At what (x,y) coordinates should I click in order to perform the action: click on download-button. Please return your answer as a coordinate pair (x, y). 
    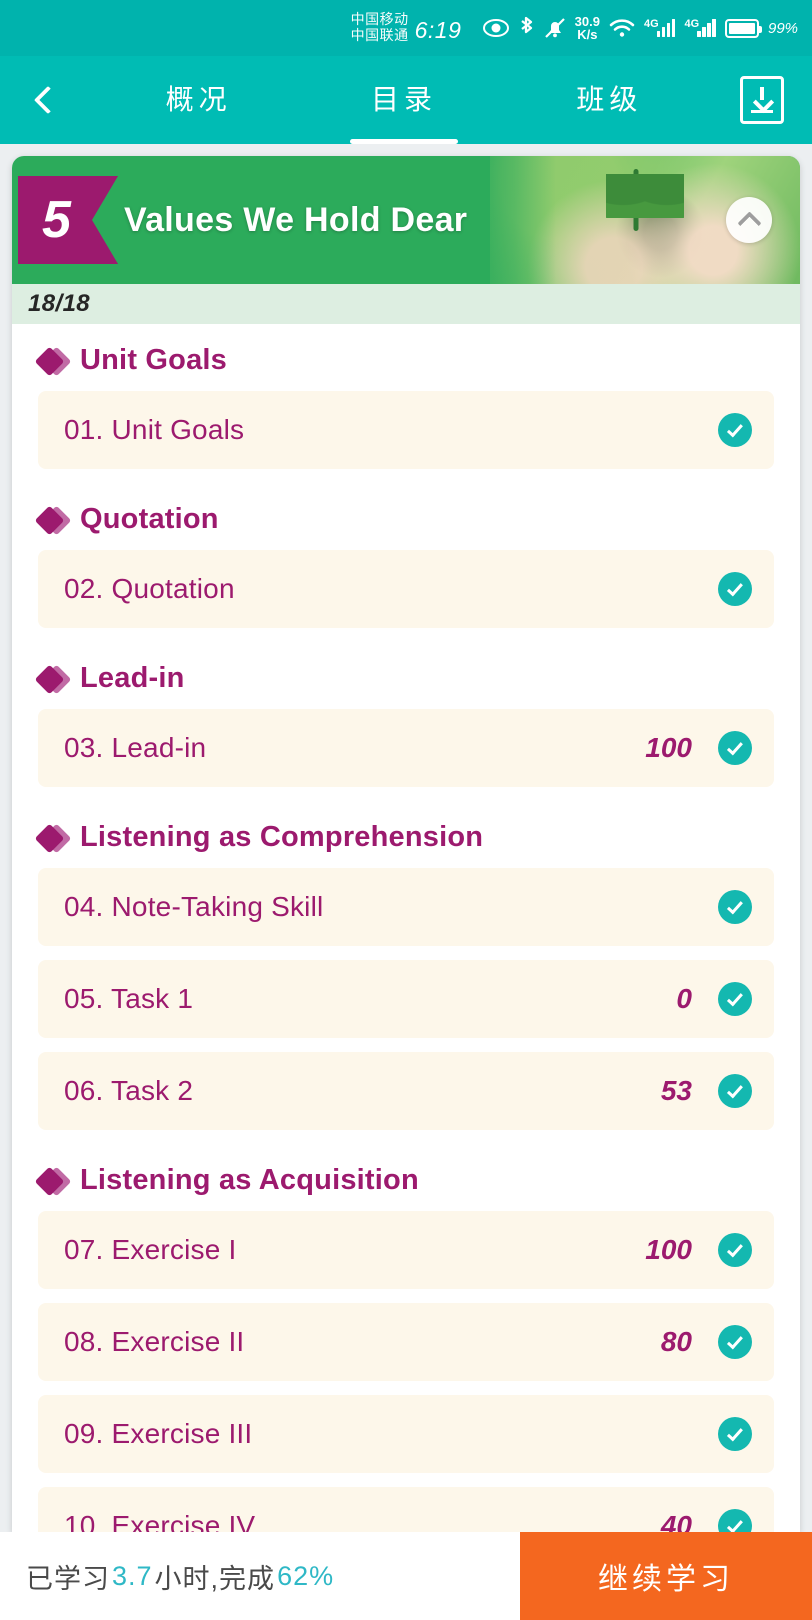
    Looking at the image, I should click on (762, 100).